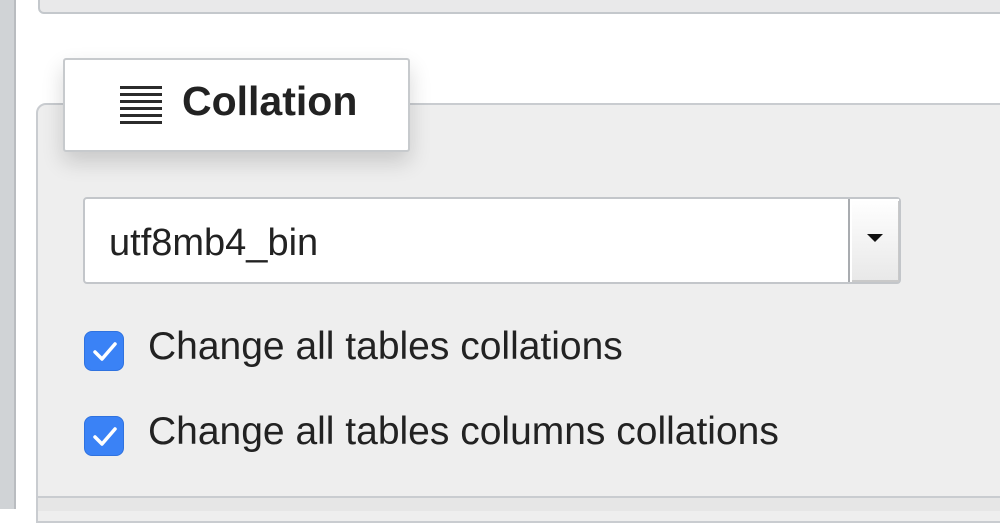  I want to click on left-rail, so click(8, 254).